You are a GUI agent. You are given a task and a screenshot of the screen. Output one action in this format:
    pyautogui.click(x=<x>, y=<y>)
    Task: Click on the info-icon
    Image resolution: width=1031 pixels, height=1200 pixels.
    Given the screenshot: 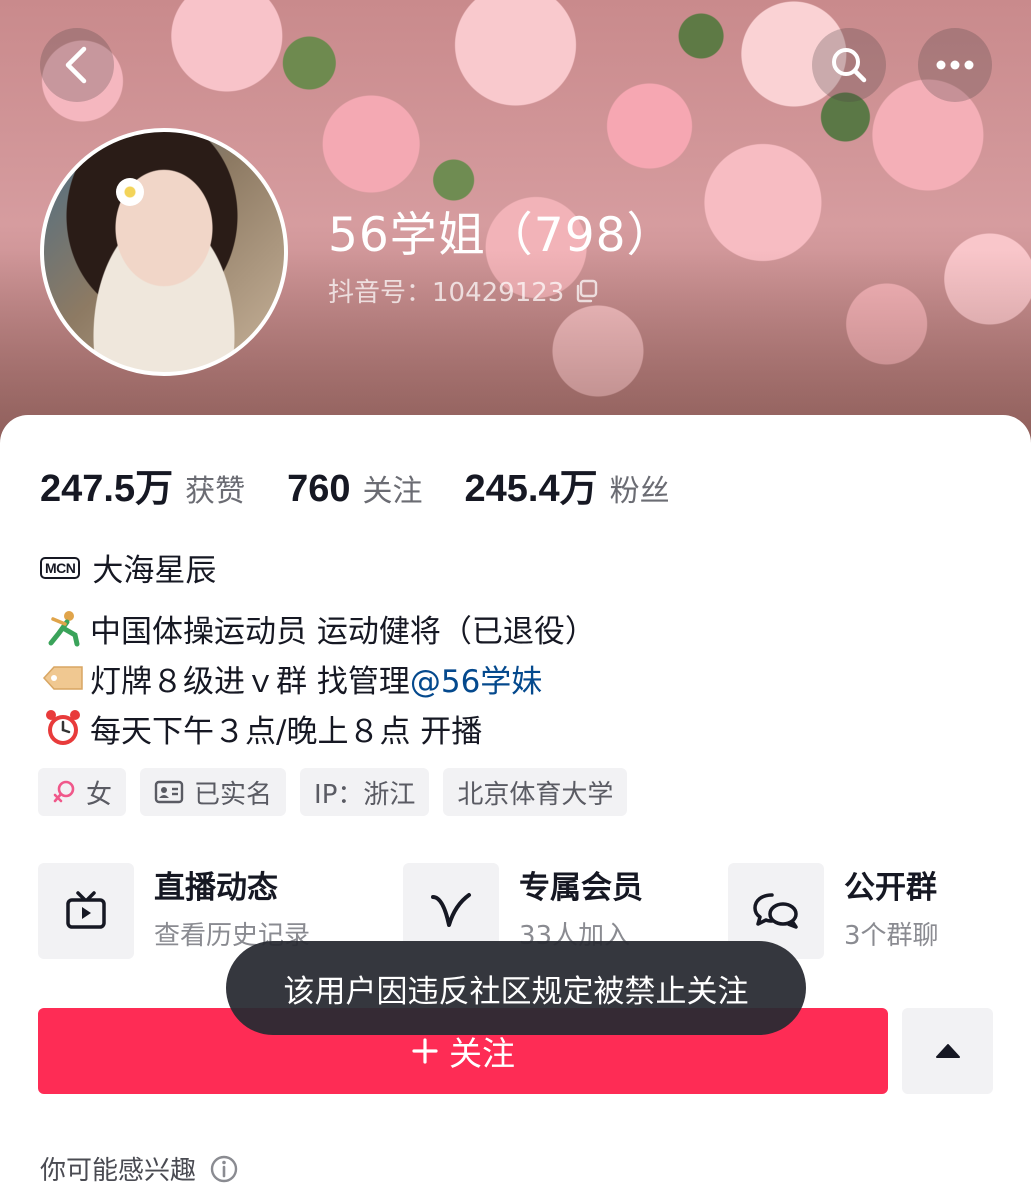 What is the action you would take?
    pyautogui.click(x=224, y=1169)
    